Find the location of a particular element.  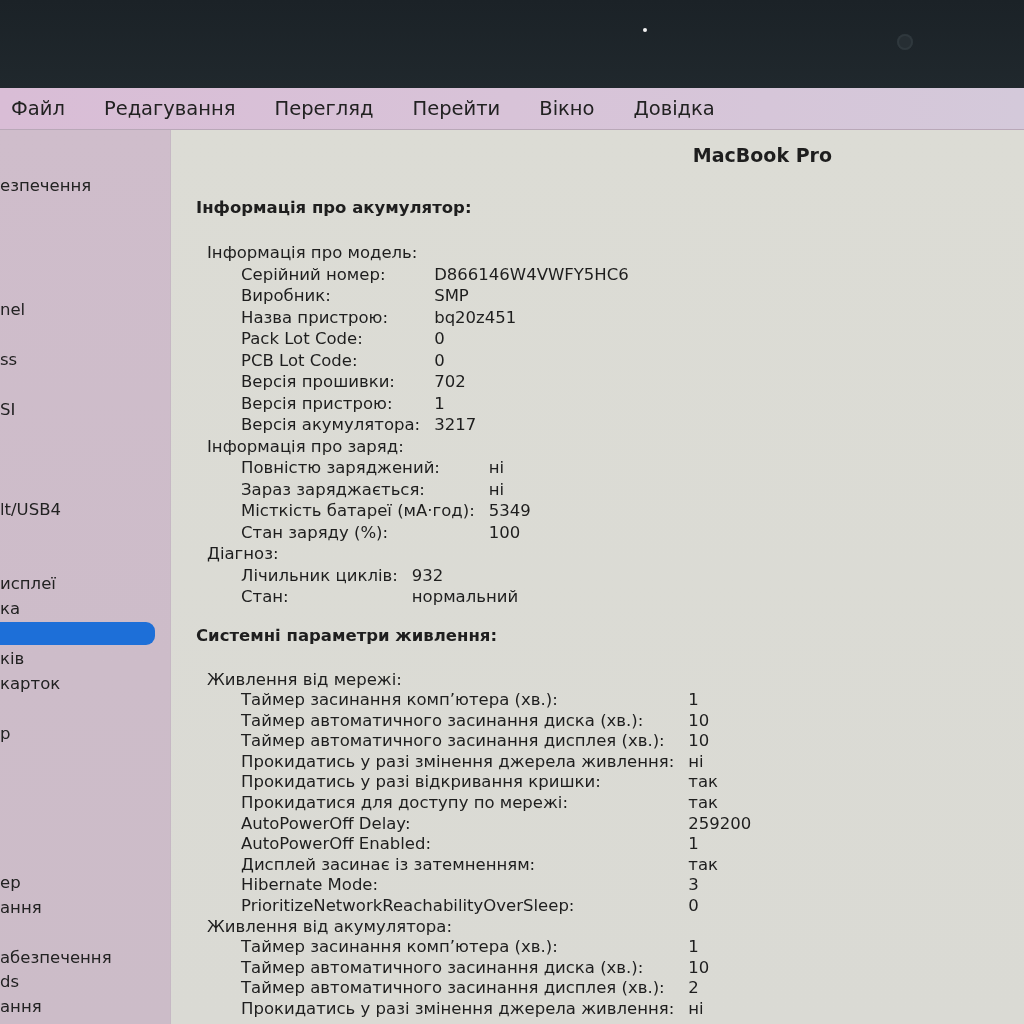

menu-item: Перегляд is located at coordinates (324, 108).